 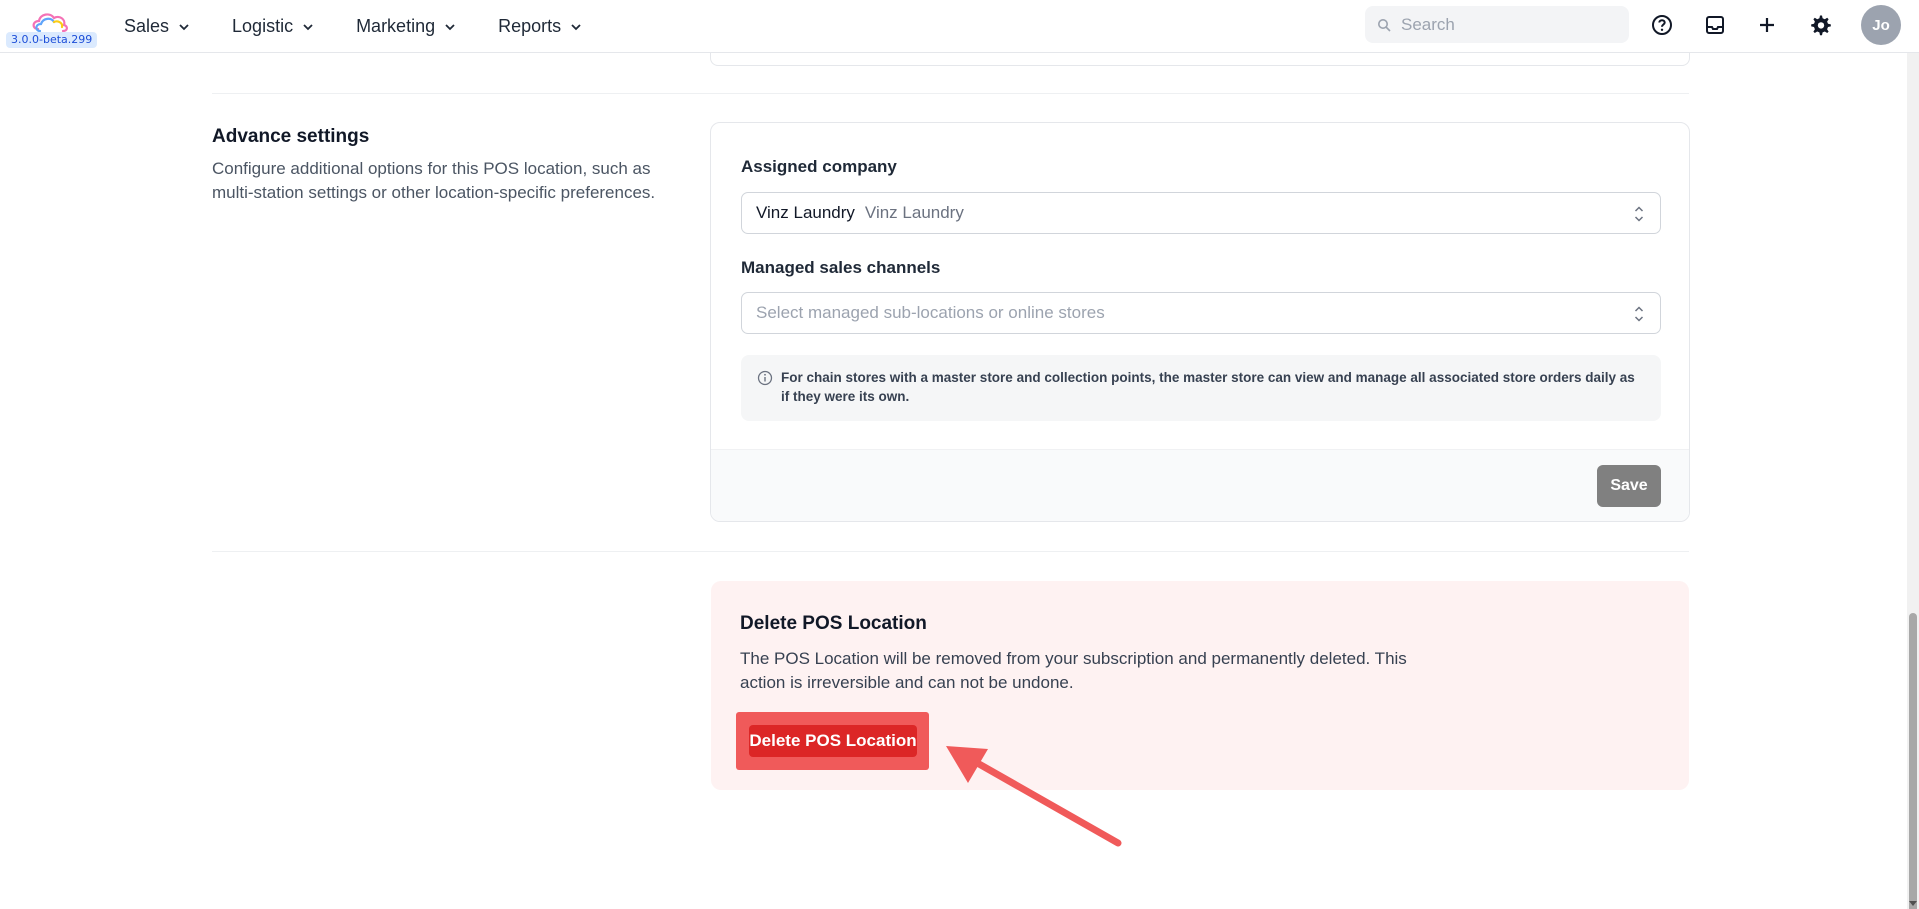 I want to click on nav-sales: Sales, so click(x=157, y=26).